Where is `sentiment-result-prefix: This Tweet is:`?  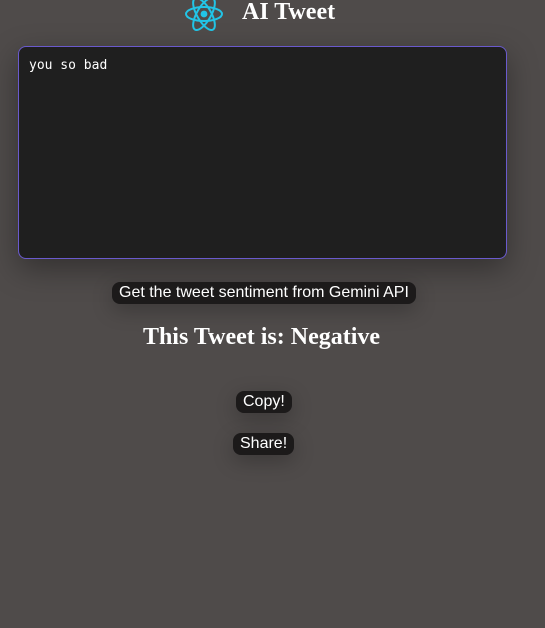 sentiment-result-prefix: This Tweet is: is located at coordinates (216, 337).